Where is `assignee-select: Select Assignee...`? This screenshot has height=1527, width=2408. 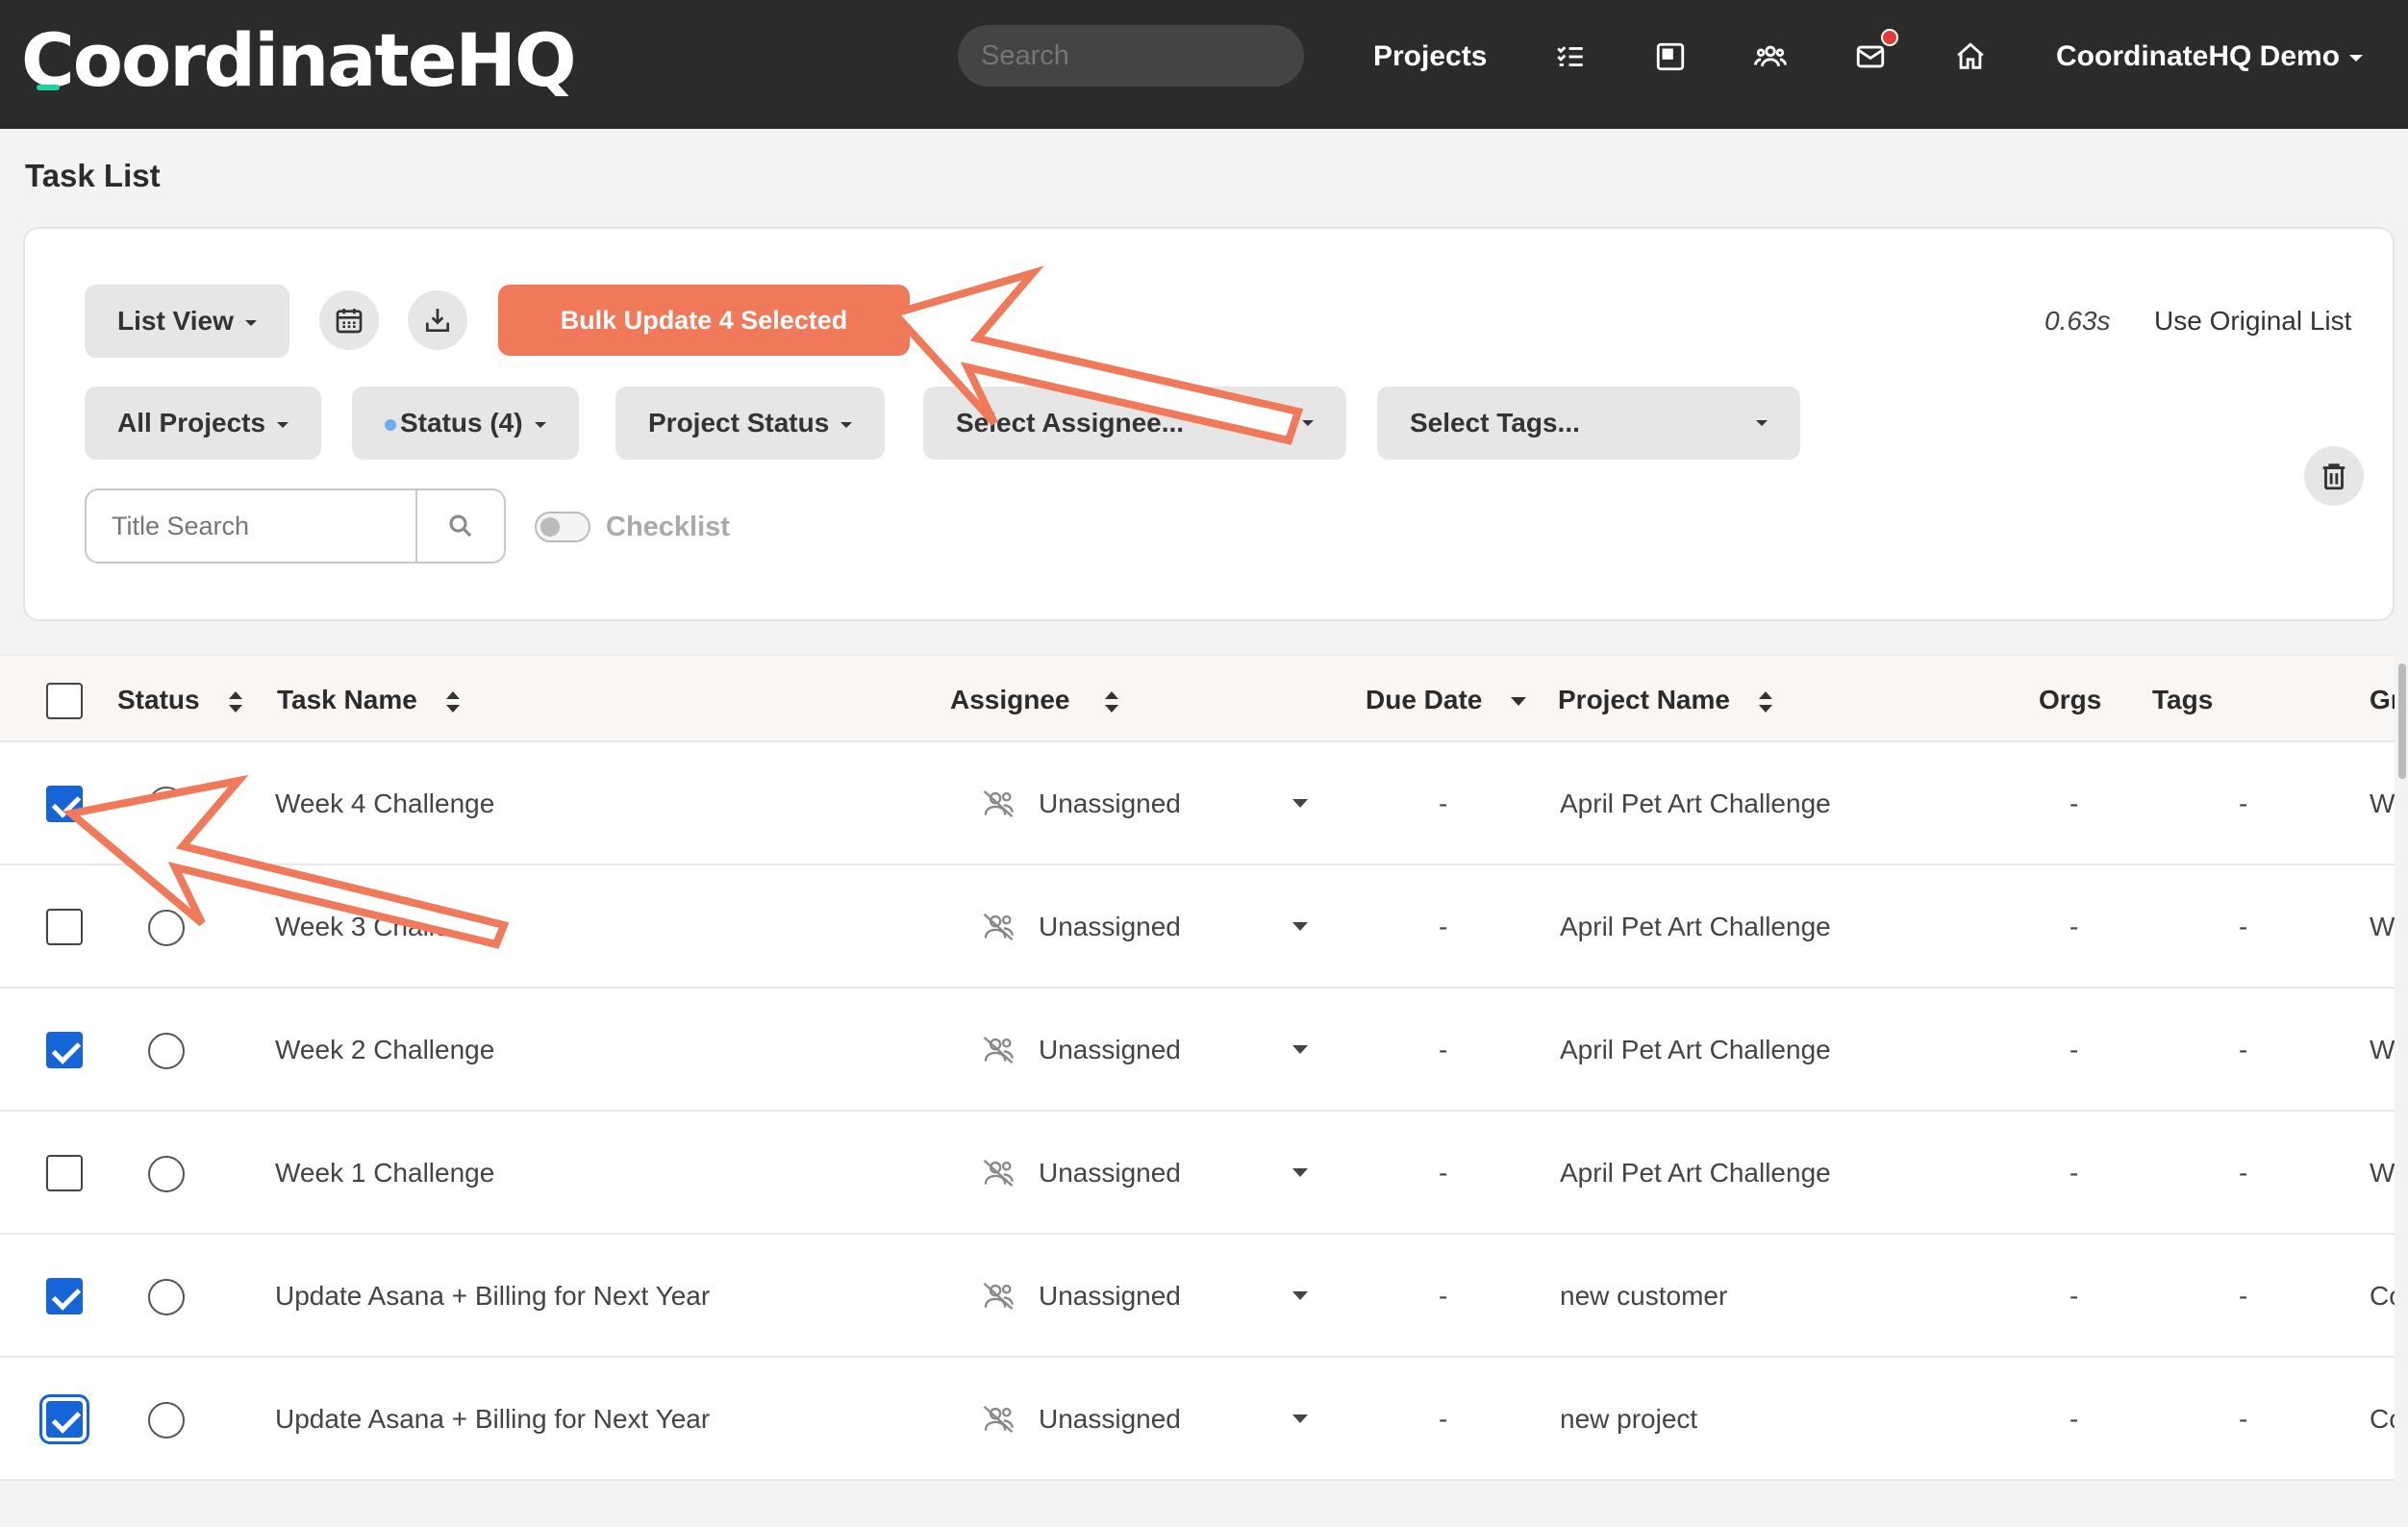
assignee-select: Select Assignee... is located at coordinates (1134, 423).